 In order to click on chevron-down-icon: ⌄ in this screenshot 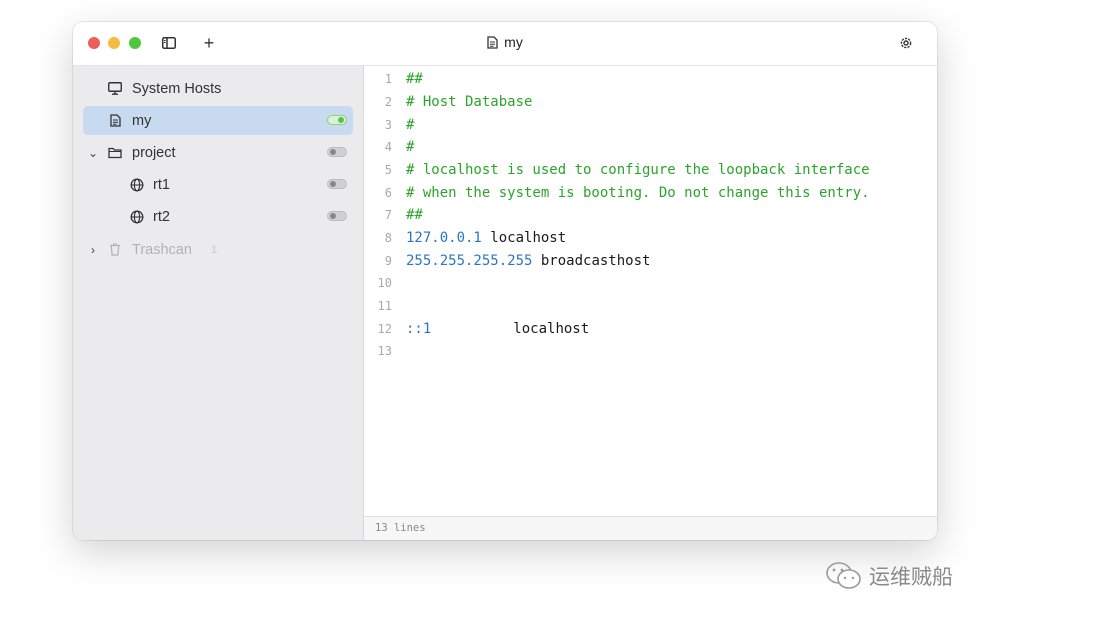, I will do `click(93, 153)`.